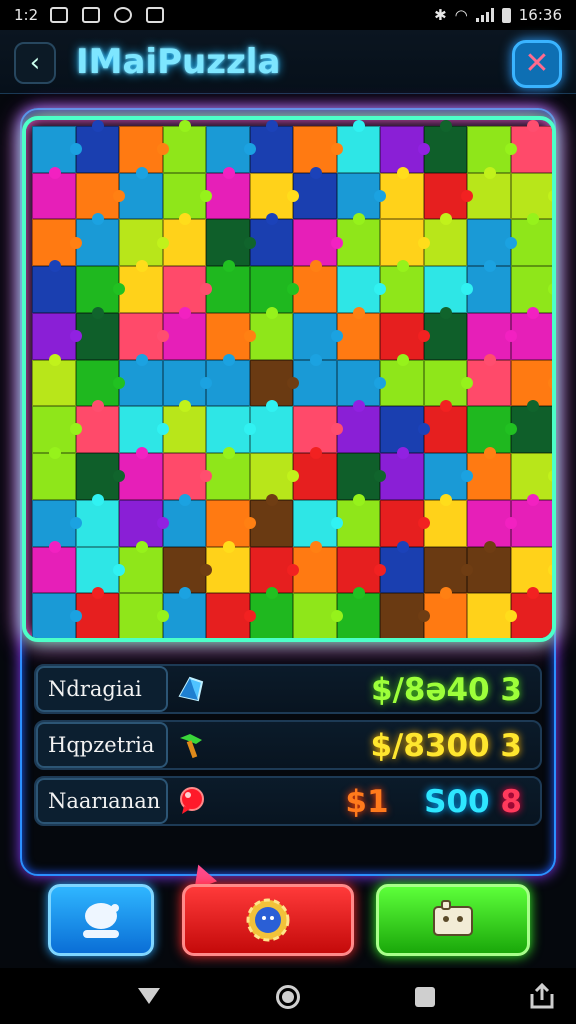 This screenshot has width=576, height=1024. Describe the element at coordinates (35, 63) in the screenshot. I see `back-button: ‹` at that location.